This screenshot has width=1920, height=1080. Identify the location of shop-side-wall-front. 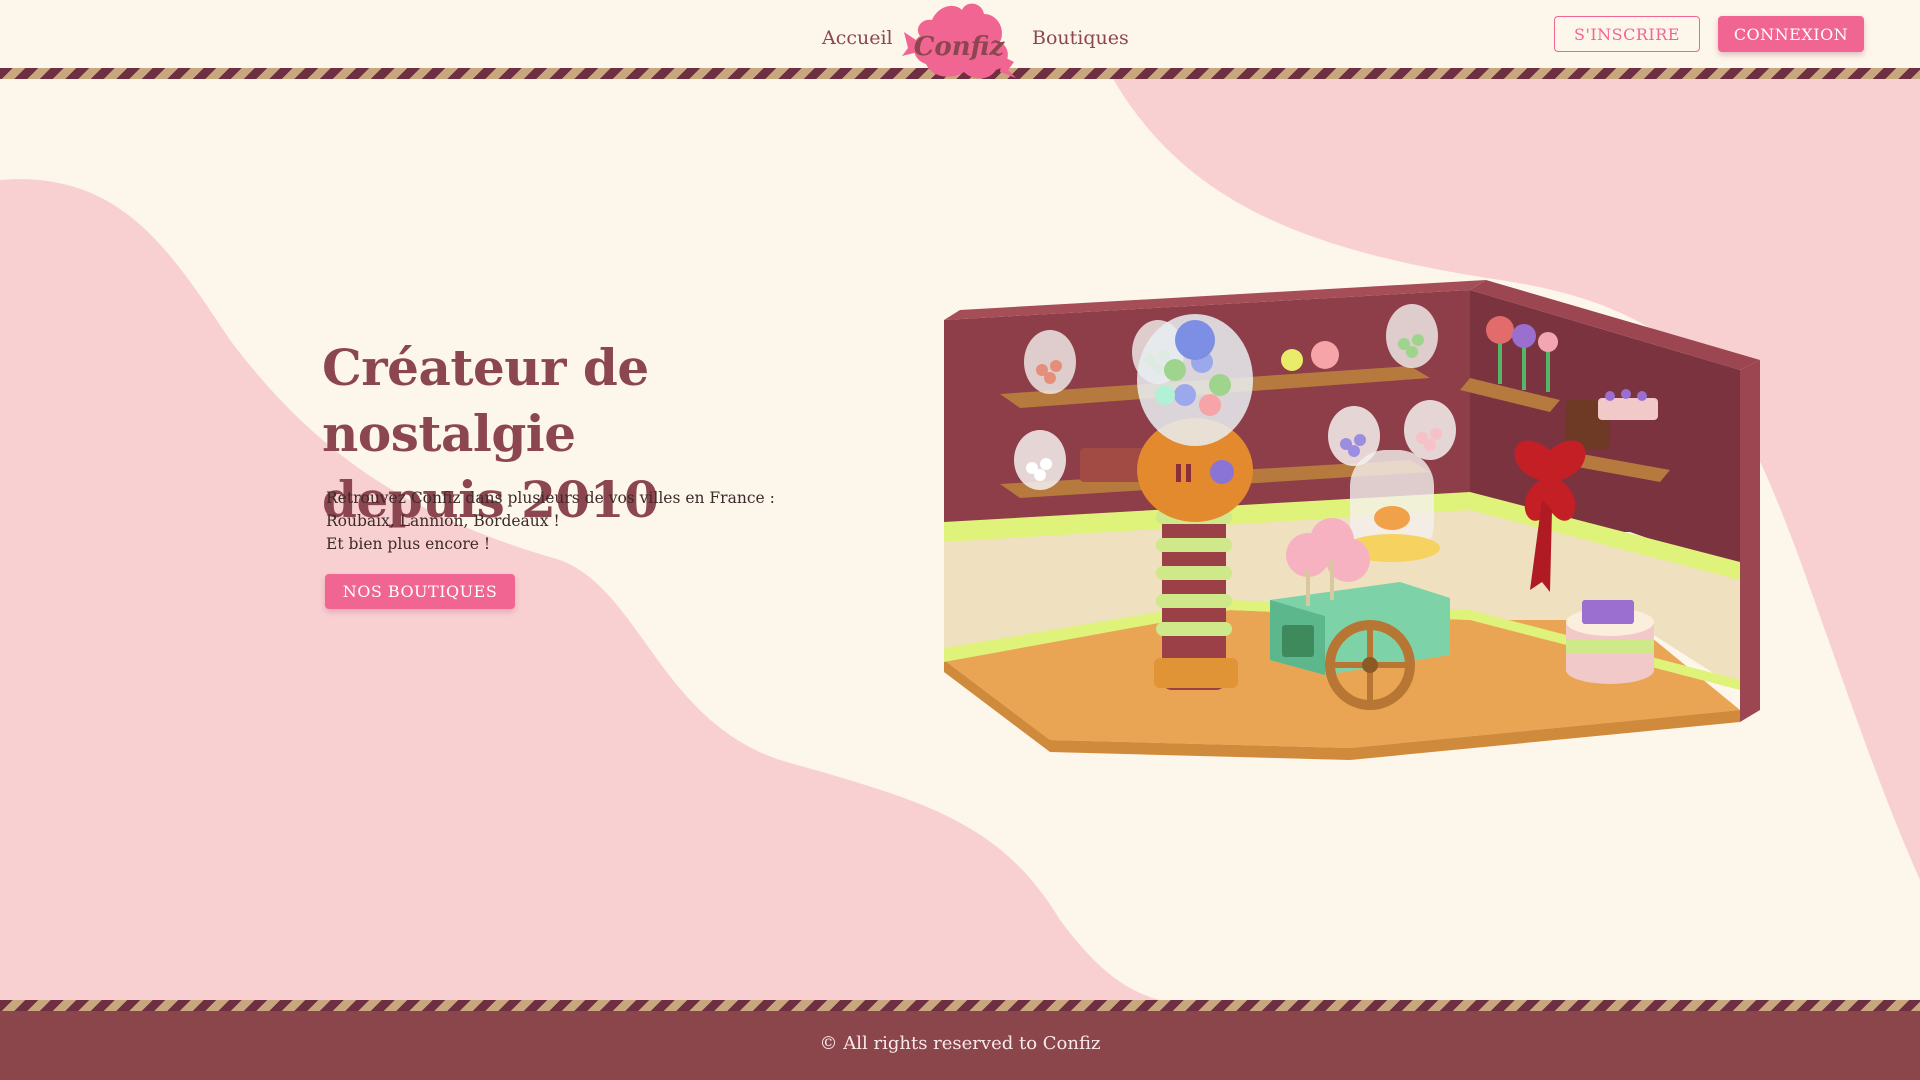
(1750, 541).